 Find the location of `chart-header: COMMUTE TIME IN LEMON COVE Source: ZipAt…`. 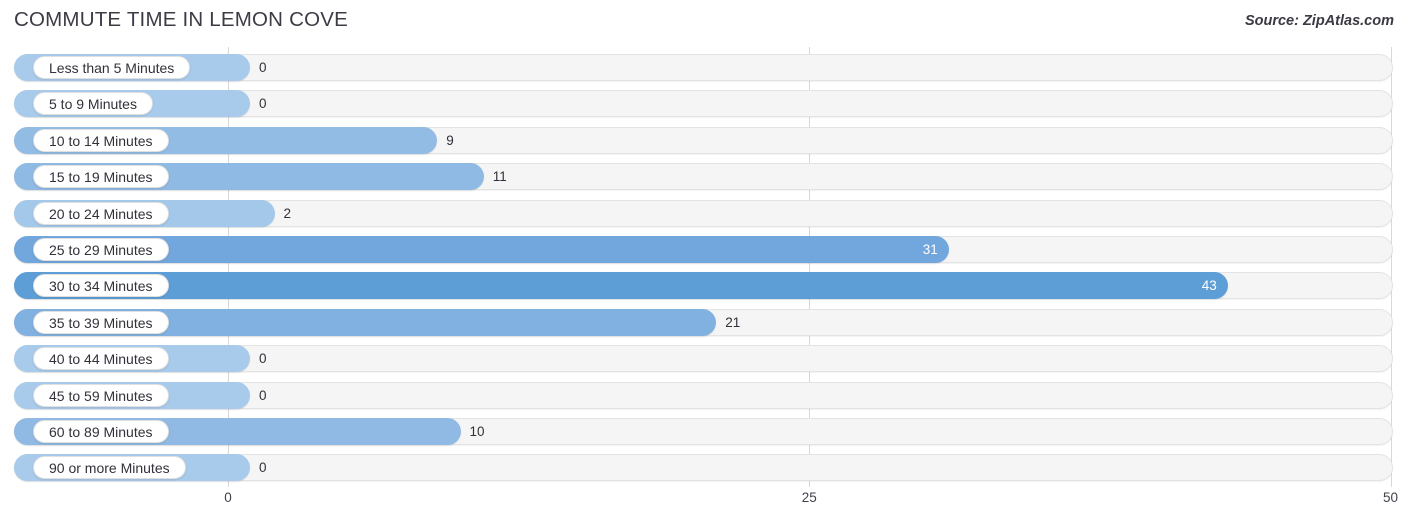

chart-header: COMMUTE TIME IN LEMON COVE Source: ZipAt… is located at coordinates (703, 22).